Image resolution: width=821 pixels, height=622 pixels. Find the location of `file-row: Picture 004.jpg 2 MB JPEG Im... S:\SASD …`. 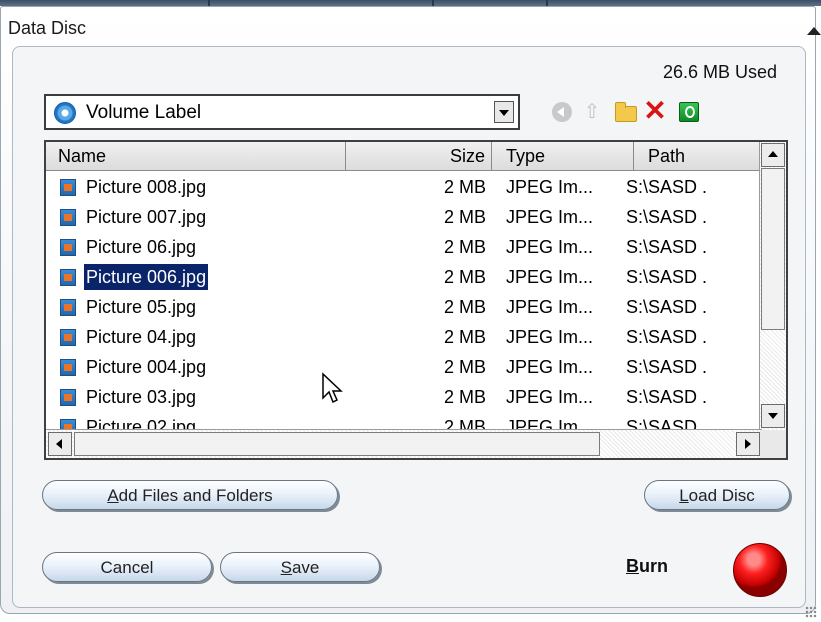

file-row: Picture 004.jpg 2 MB JPEG Im... S:\SASD … is located at coordinates (404, 367).